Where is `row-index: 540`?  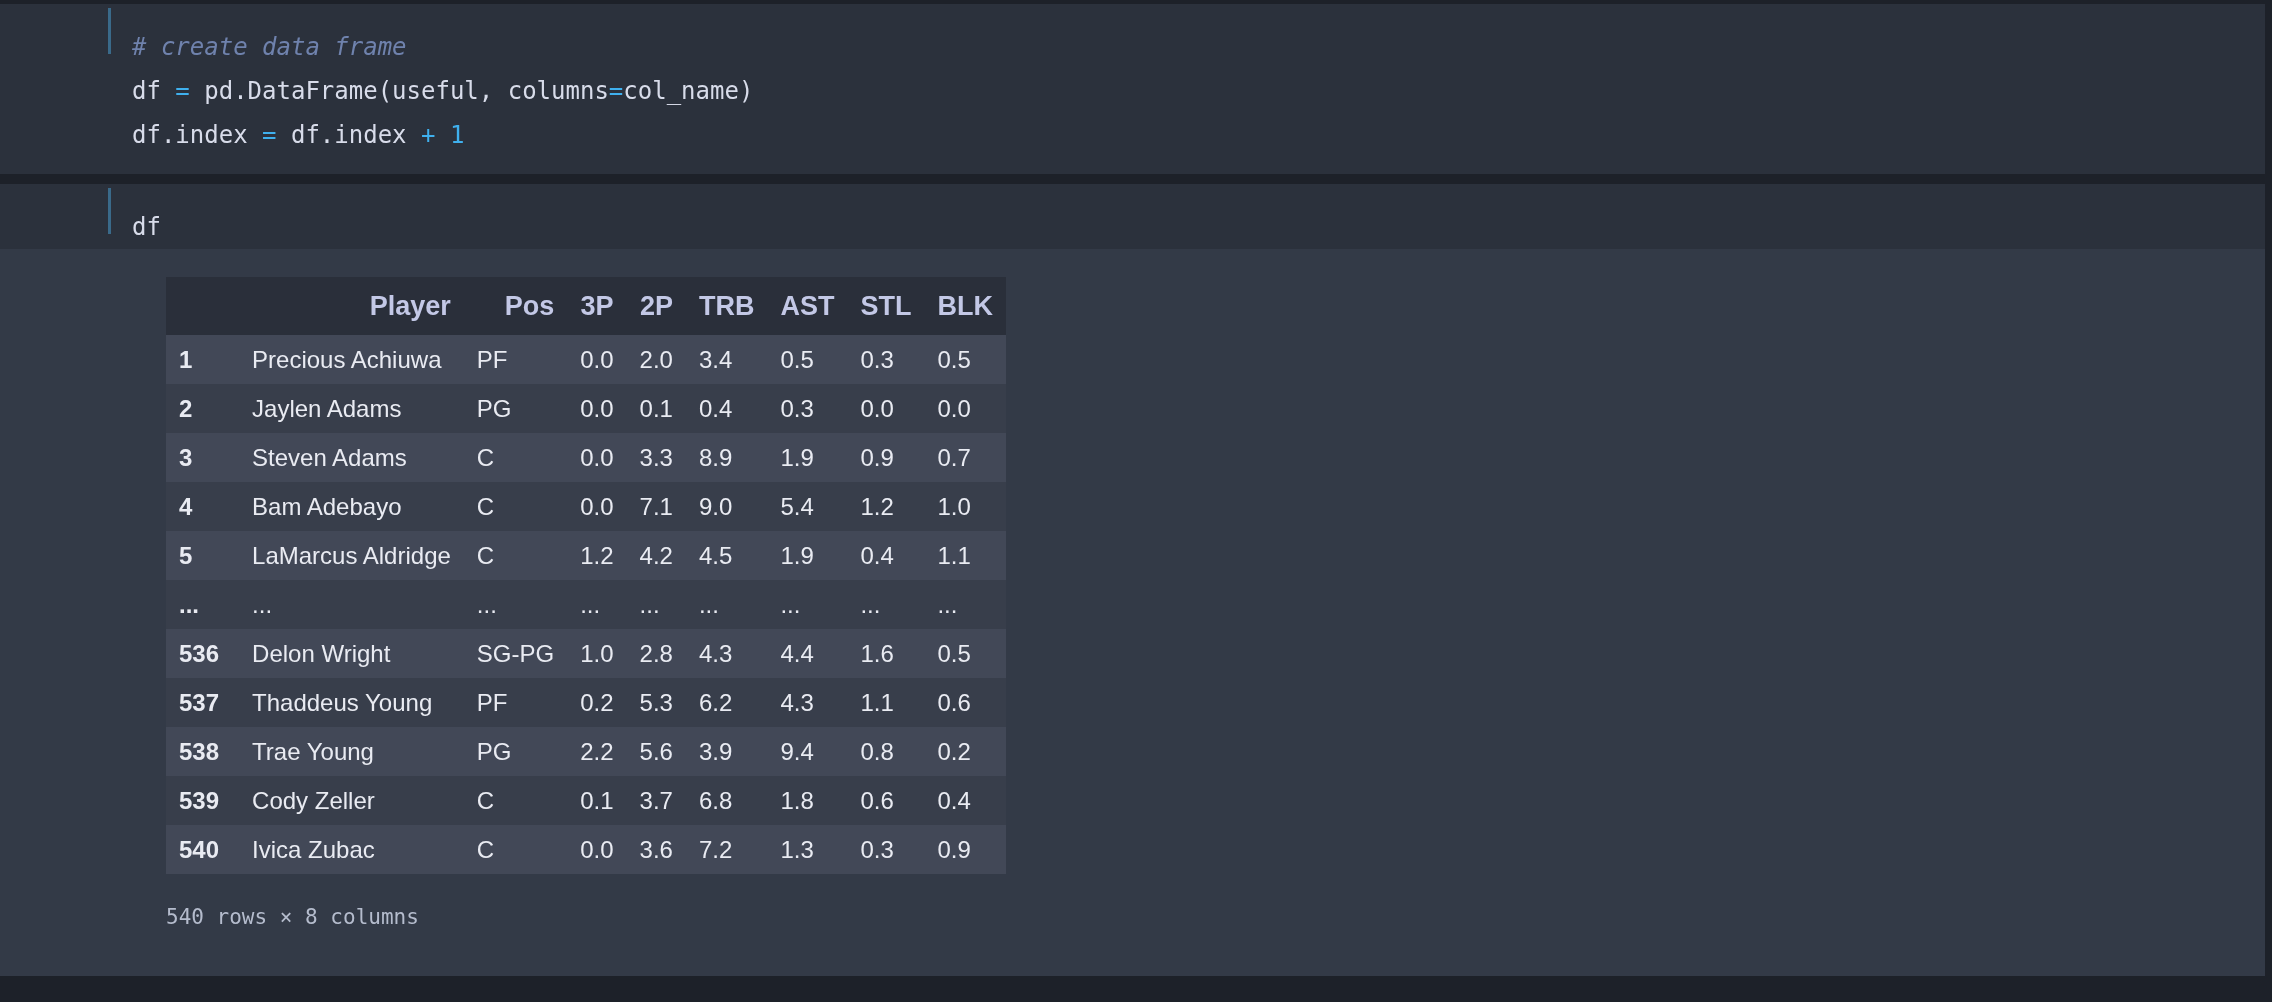
row-index: 540 is located at coordinates (203, 849).